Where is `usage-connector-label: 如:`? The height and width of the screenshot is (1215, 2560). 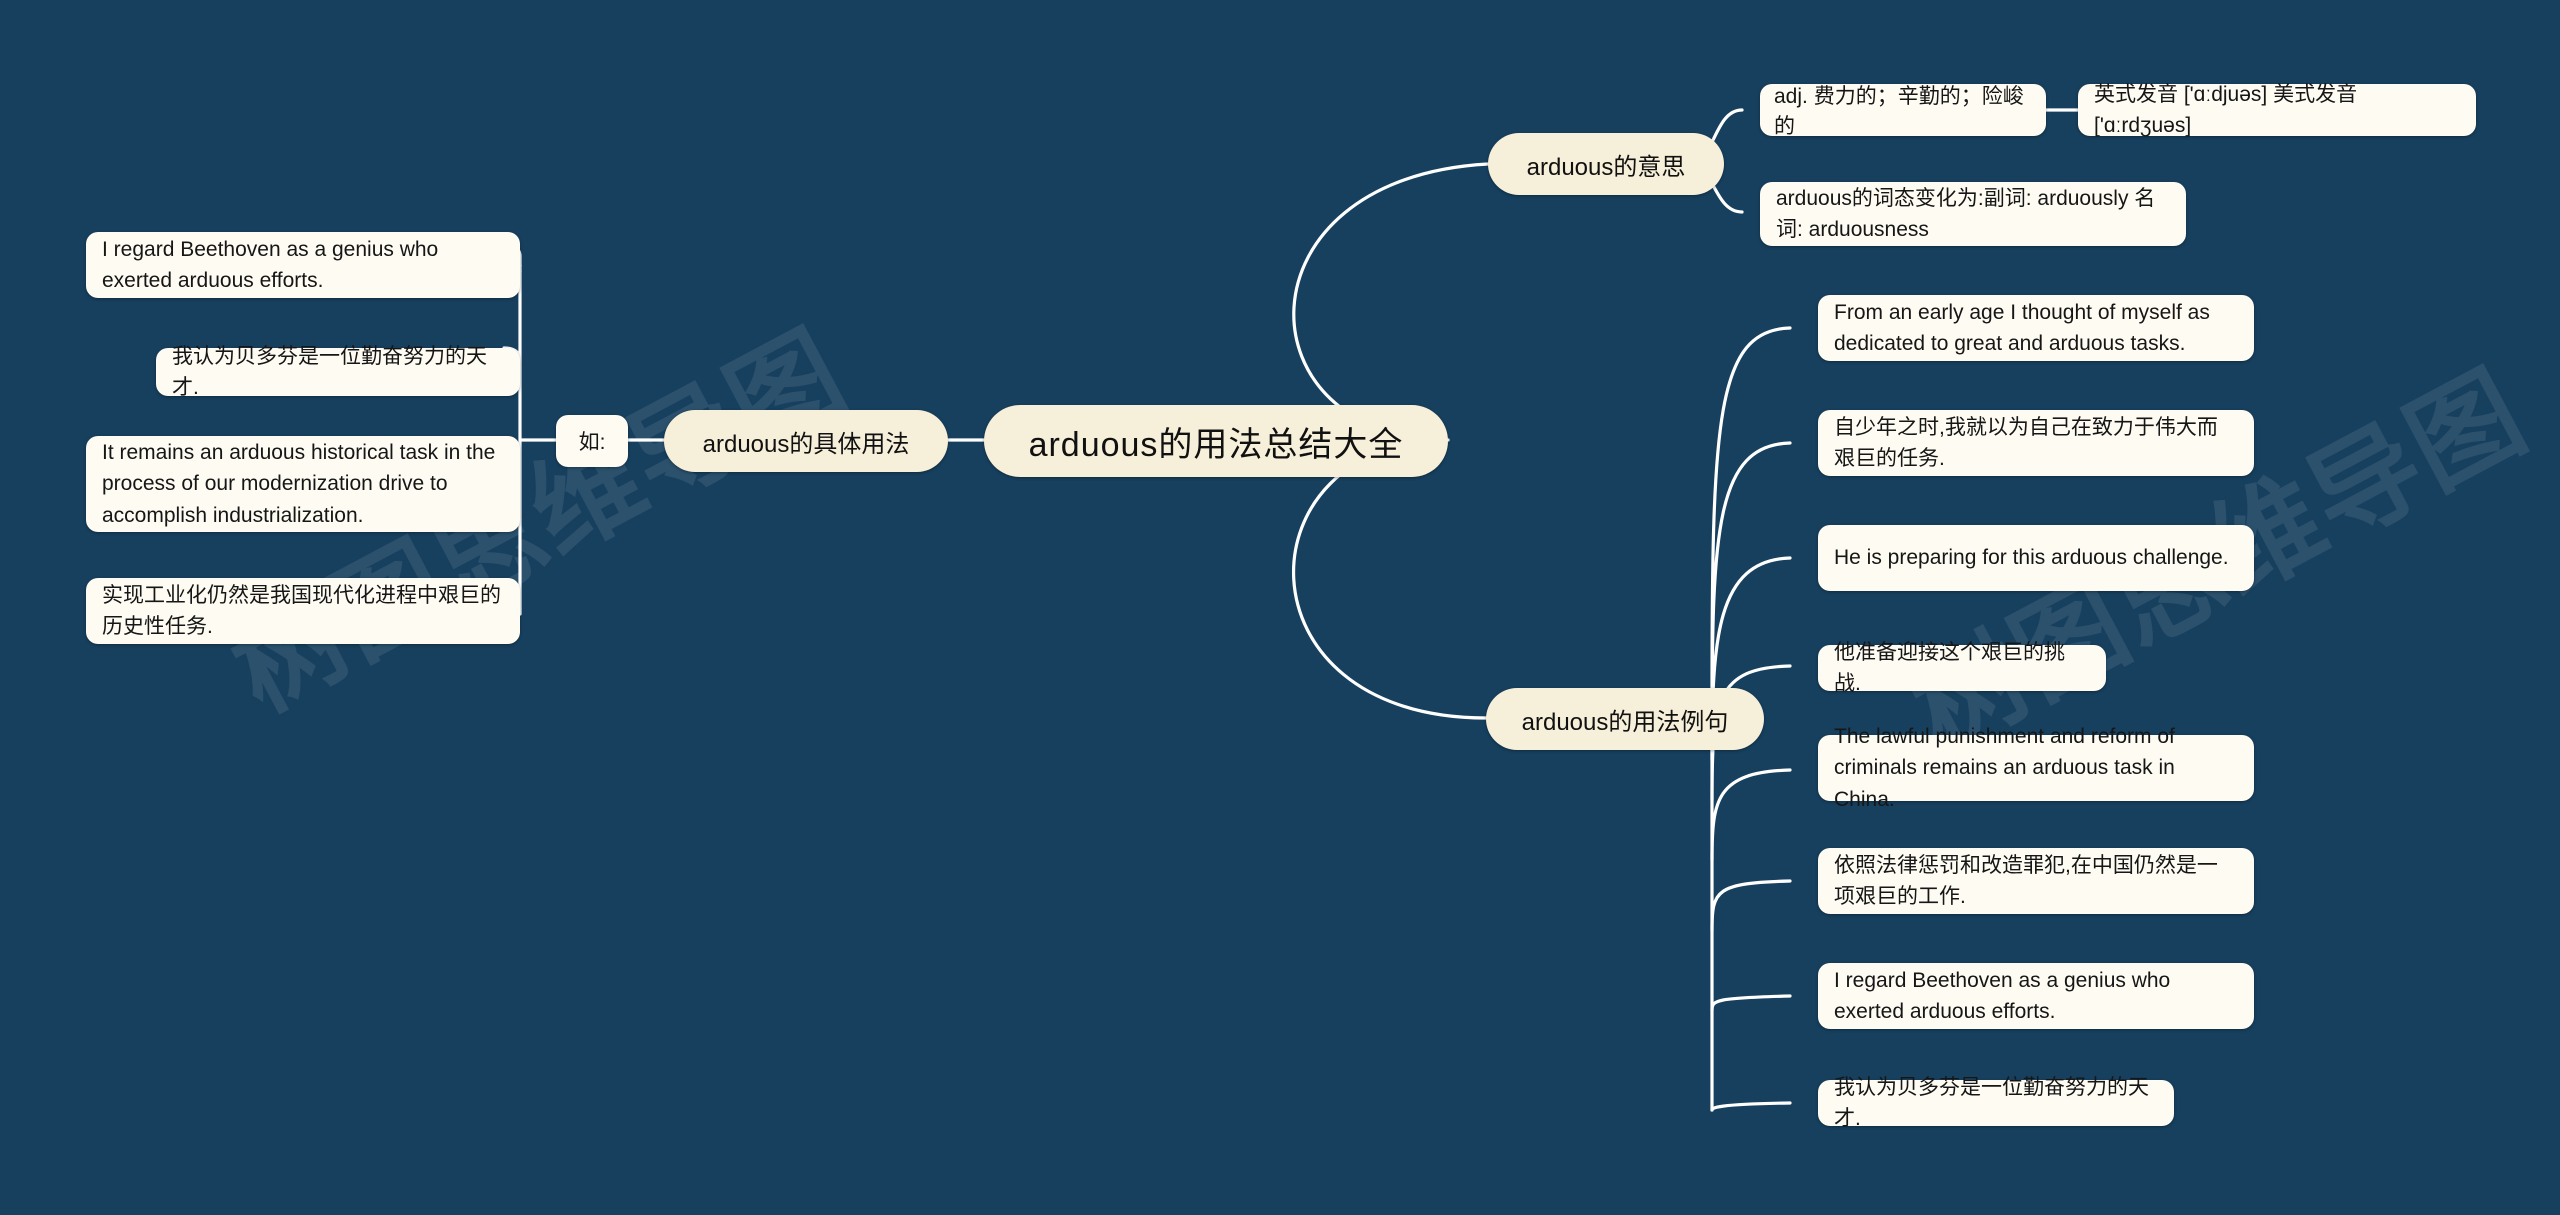
usage-connector-label: 如: is located at coordinates (592, 442).